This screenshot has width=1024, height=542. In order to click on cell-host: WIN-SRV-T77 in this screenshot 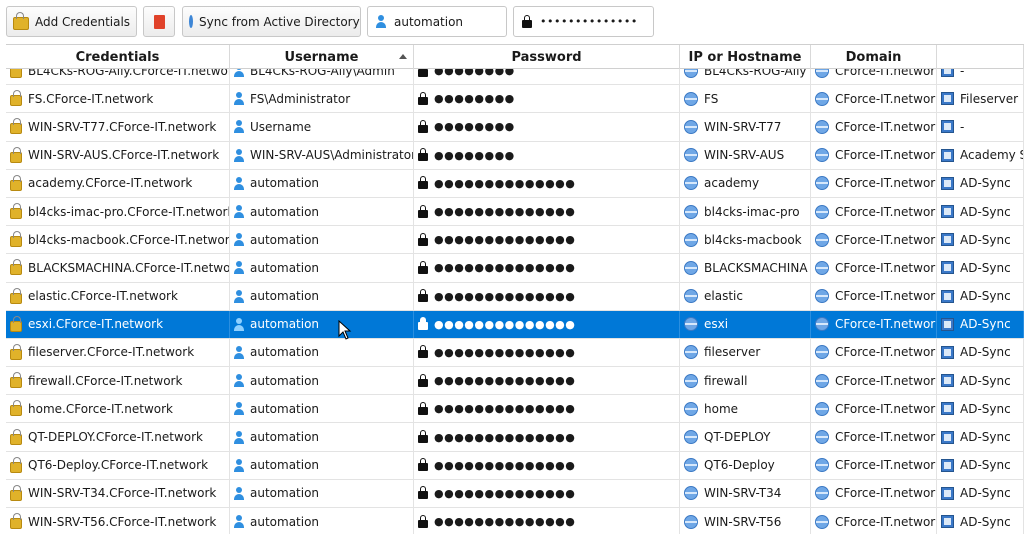, I will do `click(745, 127)`.